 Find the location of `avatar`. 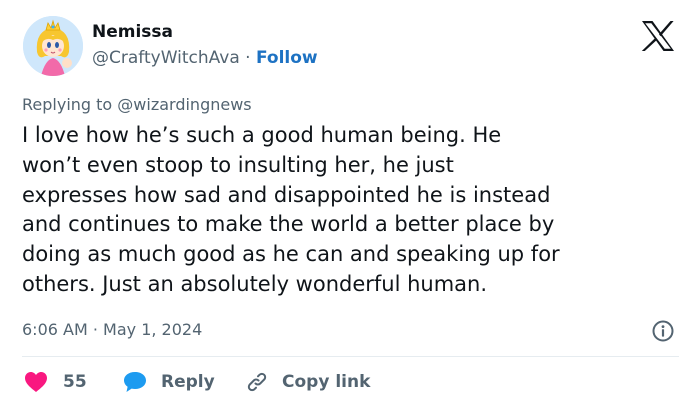

avatar is located at coordinates (53, 46).